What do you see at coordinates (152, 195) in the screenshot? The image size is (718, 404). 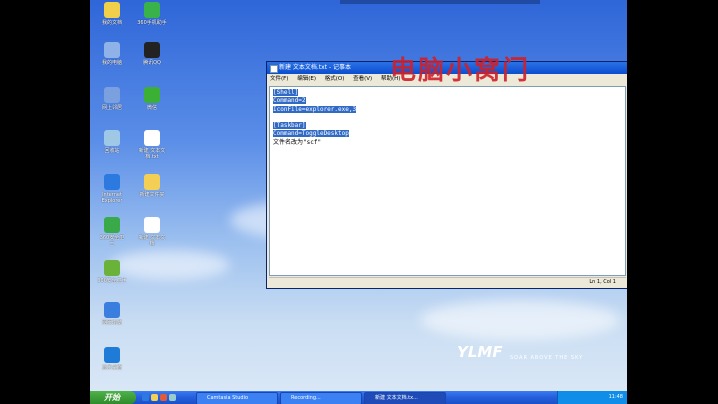 I see `desktop-icon-label: 新建文件夹` at bounding box center [152, 195].